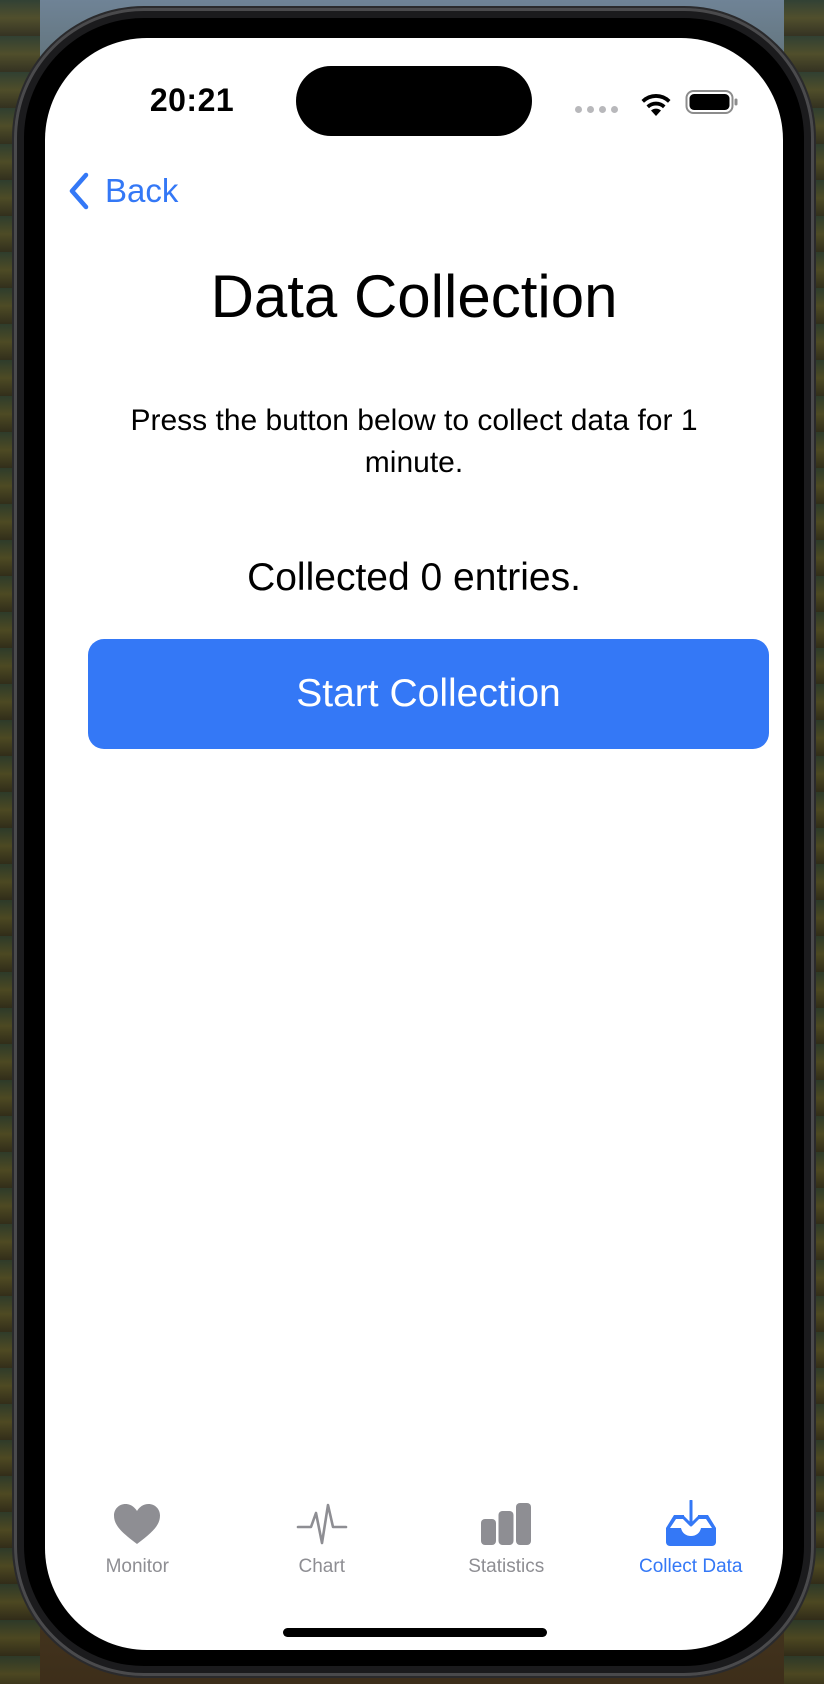 The width and height of the screenshot is (824, 1684). What do you see at coordinates (691, 1566) in the screenshot?
I see `tab-label: Collect Data` at bounding box center [691, 1566].